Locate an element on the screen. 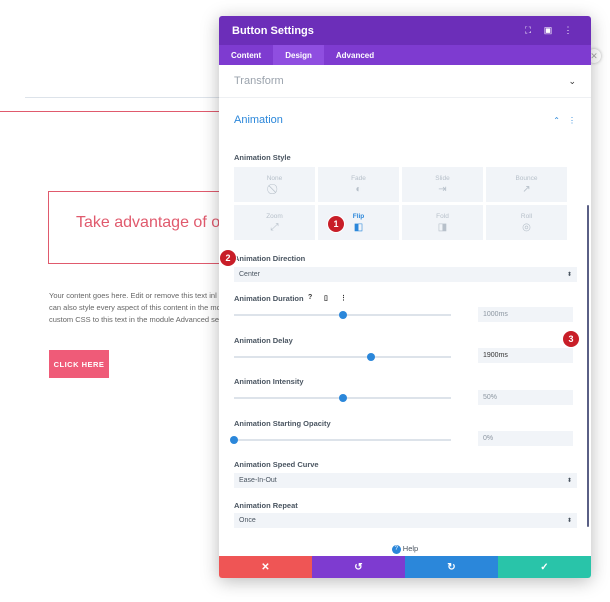 This screenshot has width=610, height=602. animation-style-label: Roll is located at coordinates (526, 216).